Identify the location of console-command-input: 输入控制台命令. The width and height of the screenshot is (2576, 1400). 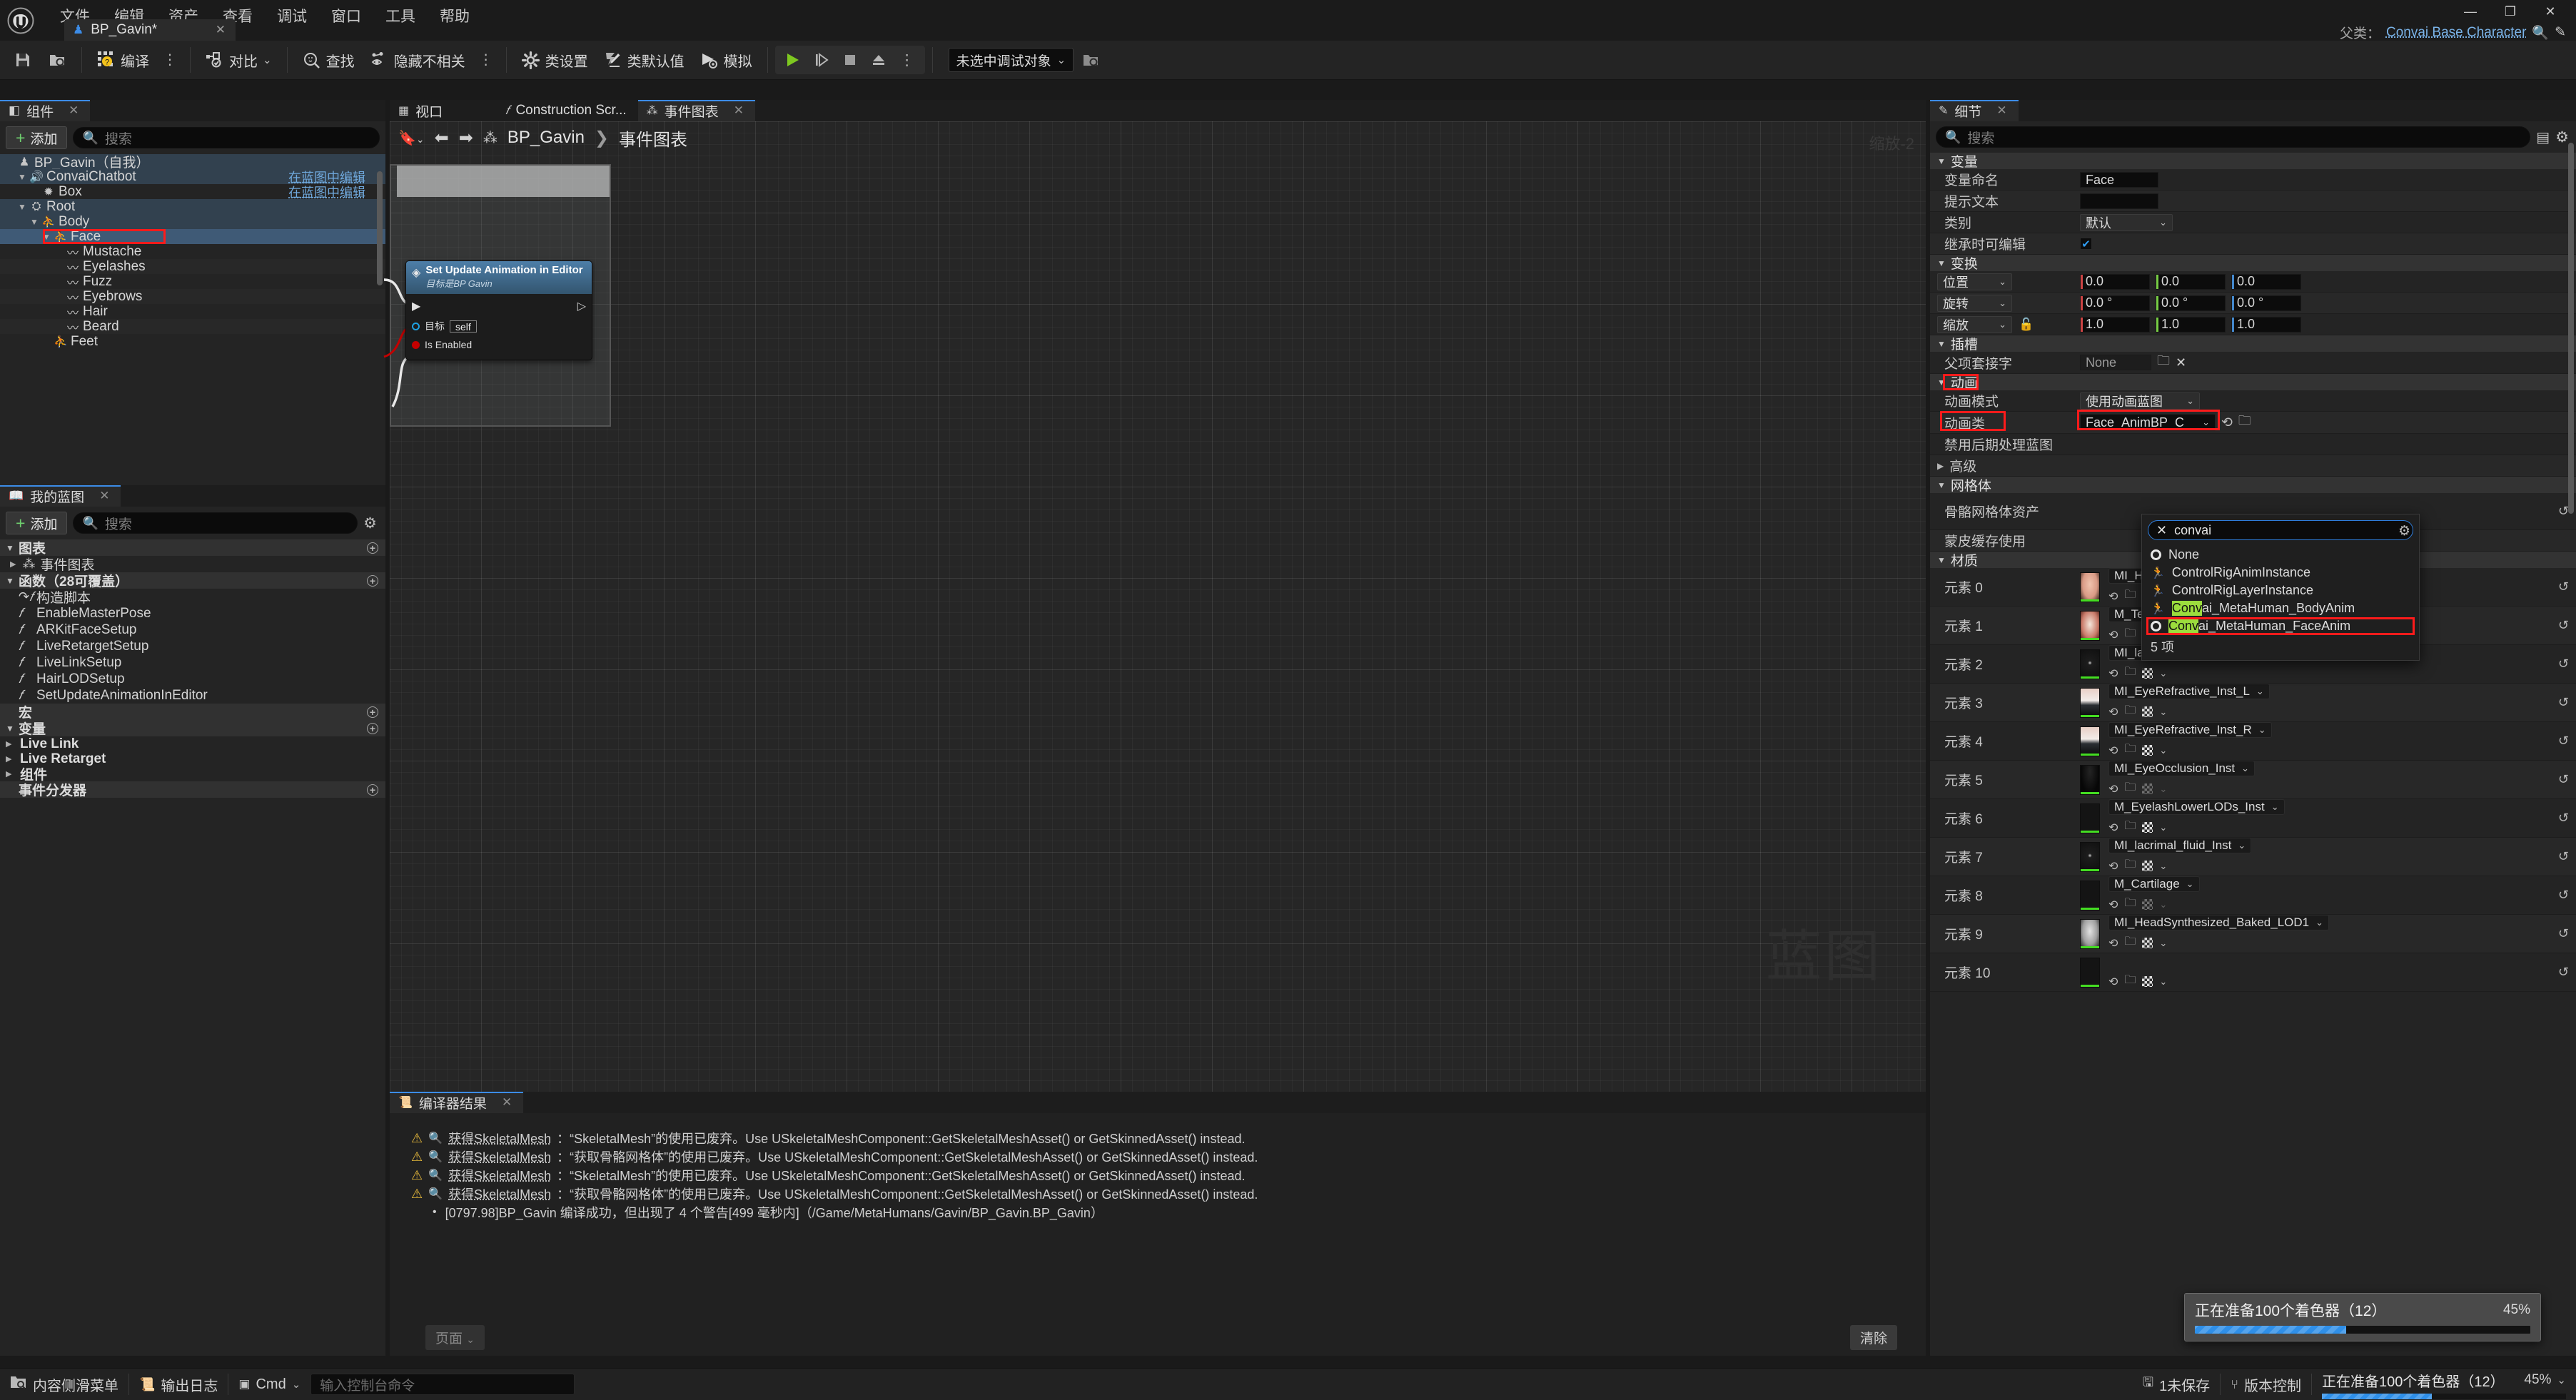
(442, 1384).